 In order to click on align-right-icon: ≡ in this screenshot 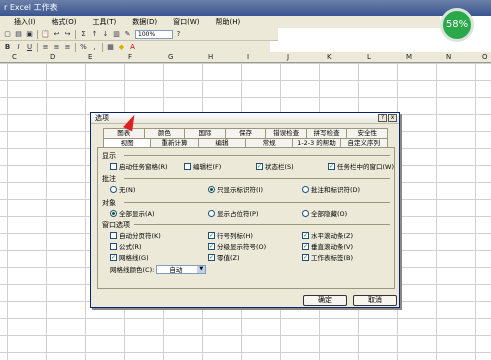, I will do `click(67, 47)`.